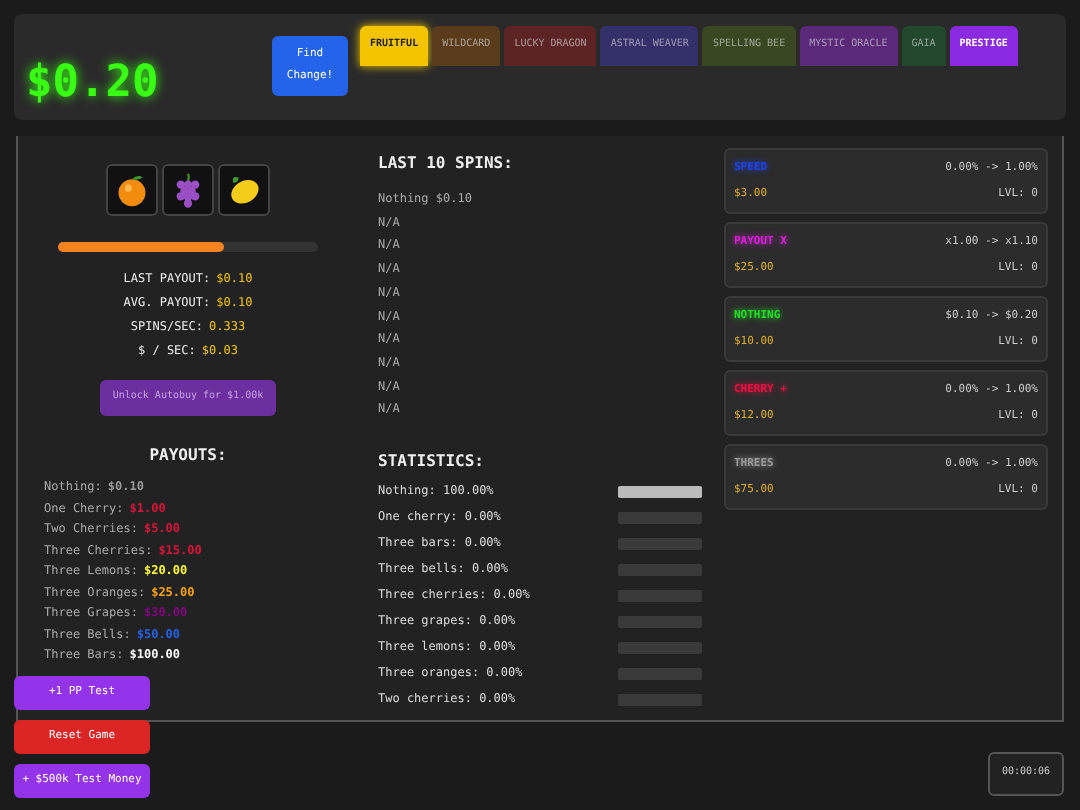  Describe the element at coordinates (446, 164) in the screenshot. I see `section-heading: LAST 10 SPINS:` at that location.